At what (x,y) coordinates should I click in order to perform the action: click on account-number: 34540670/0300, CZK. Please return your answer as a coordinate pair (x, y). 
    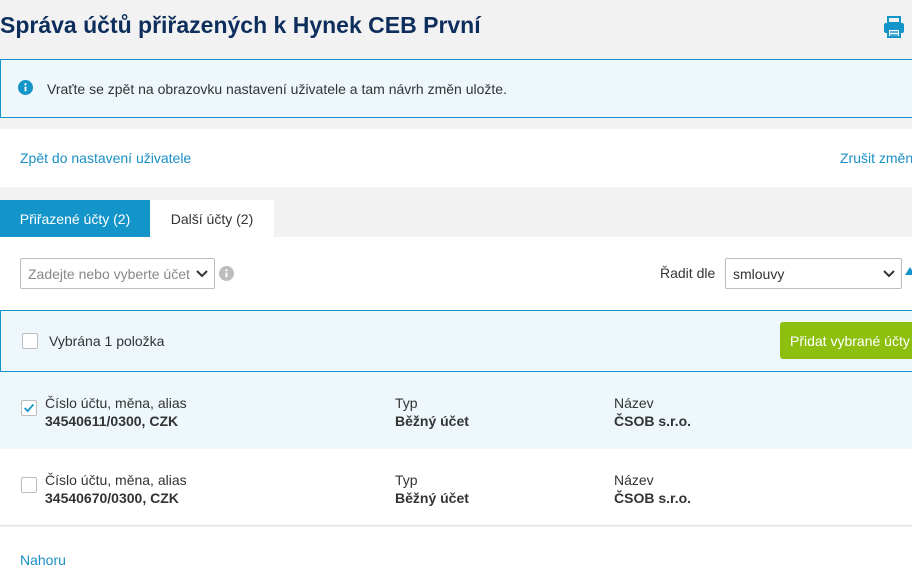
    Looking at the image, I should click on (112, 498).